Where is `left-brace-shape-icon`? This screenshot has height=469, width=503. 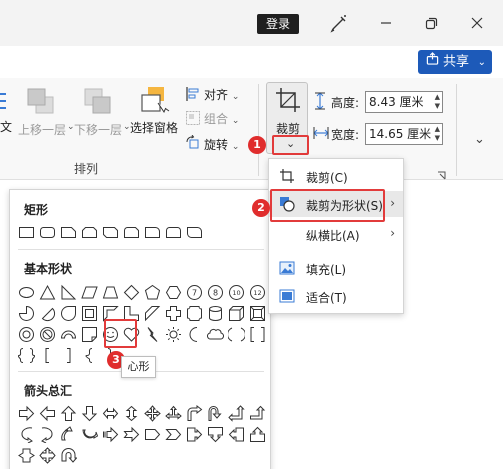 left-brace-shape-icon is located at coordinates (89, 355).